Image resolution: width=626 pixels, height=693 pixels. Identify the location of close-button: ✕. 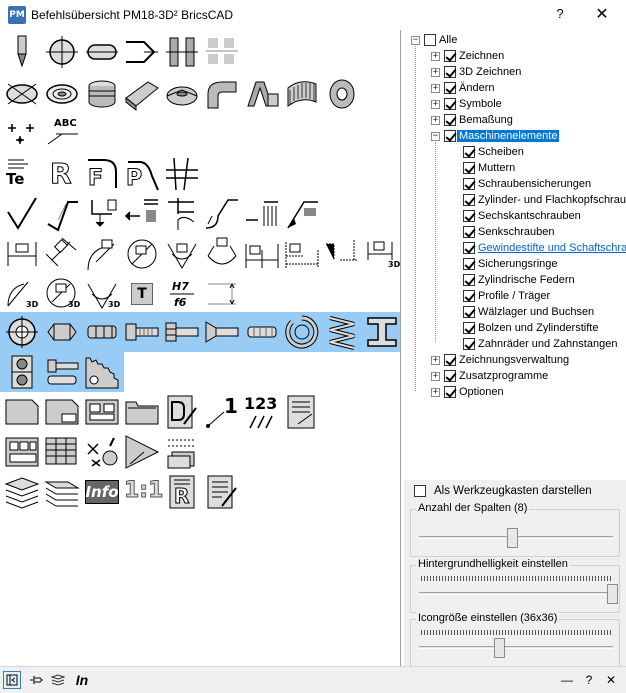
(602, 14).